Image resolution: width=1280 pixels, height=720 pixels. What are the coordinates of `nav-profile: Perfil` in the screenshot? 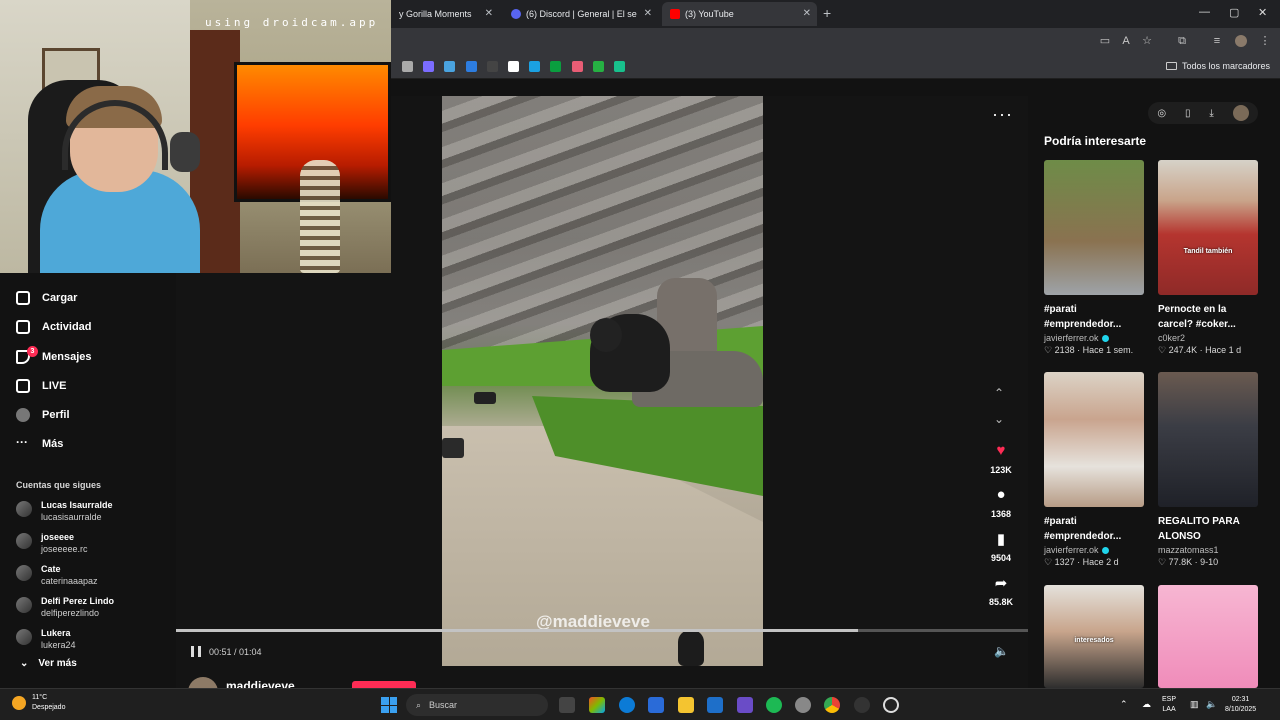 It's located at (43, 415).